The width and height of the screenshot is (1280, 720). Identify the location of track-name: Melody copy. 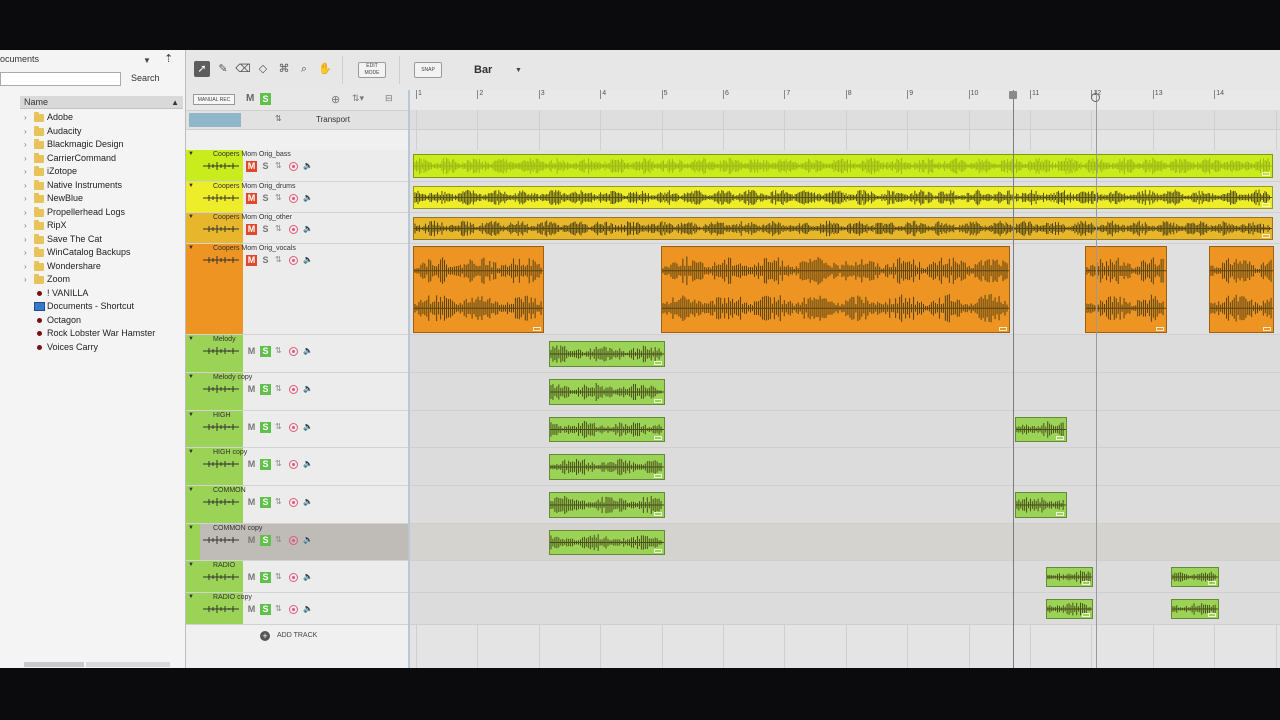
(232, 377).